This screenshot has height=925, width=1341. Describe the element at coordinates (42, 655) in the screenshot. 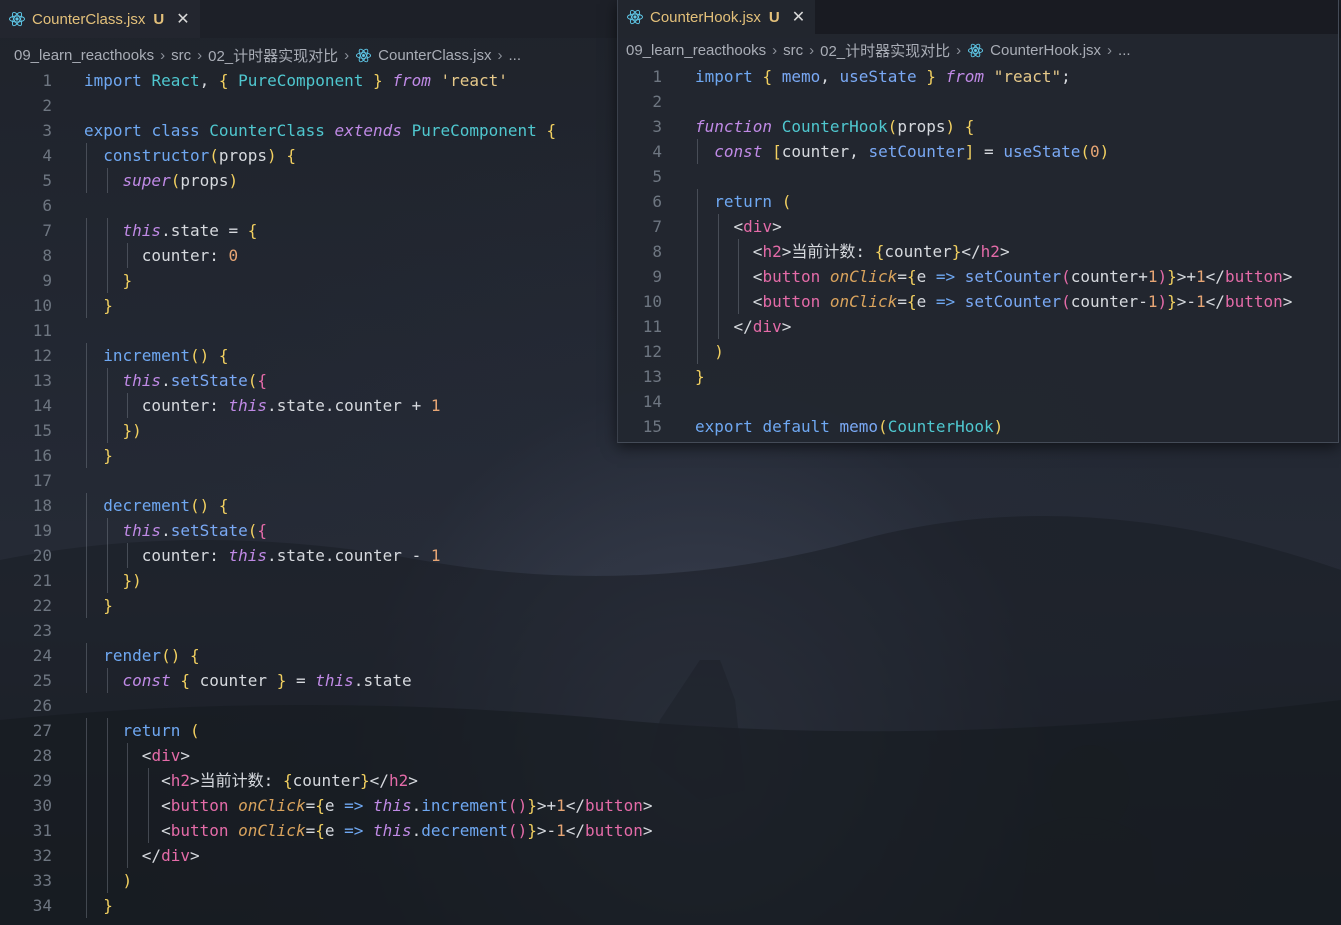

I see `line-number: 24` at that location.